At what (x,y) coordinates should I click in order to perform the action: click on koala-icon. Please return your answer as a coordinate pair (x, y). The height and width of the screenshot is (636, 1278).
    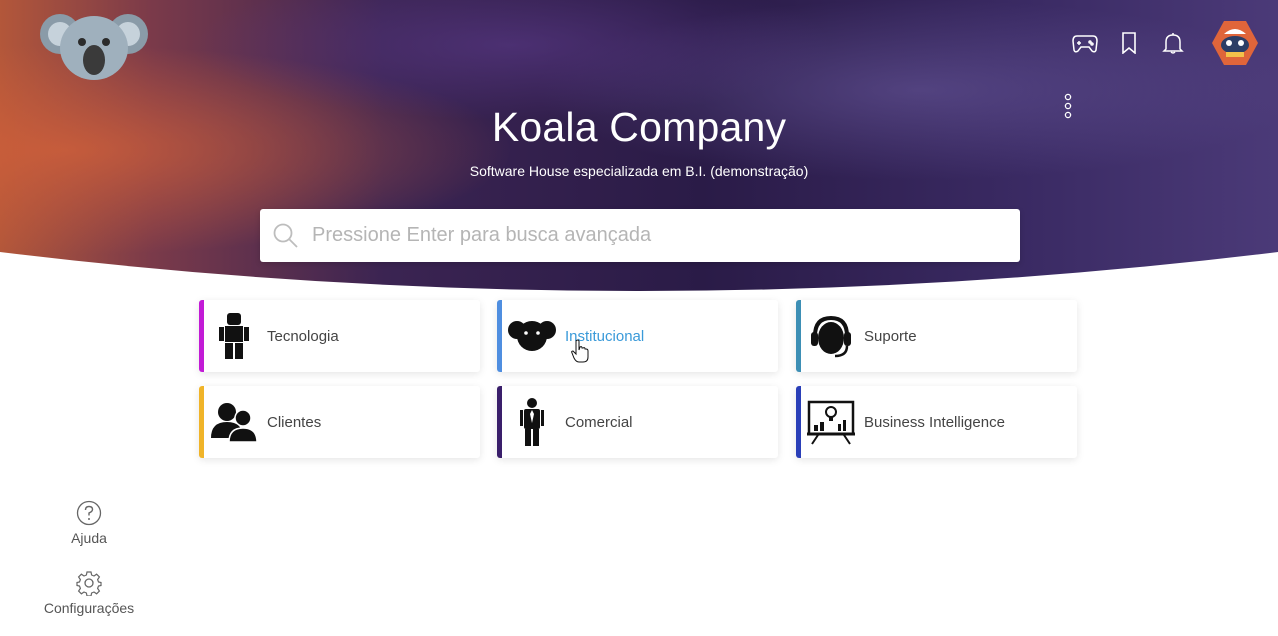
    Looking at the image, I should click on (532, 336).